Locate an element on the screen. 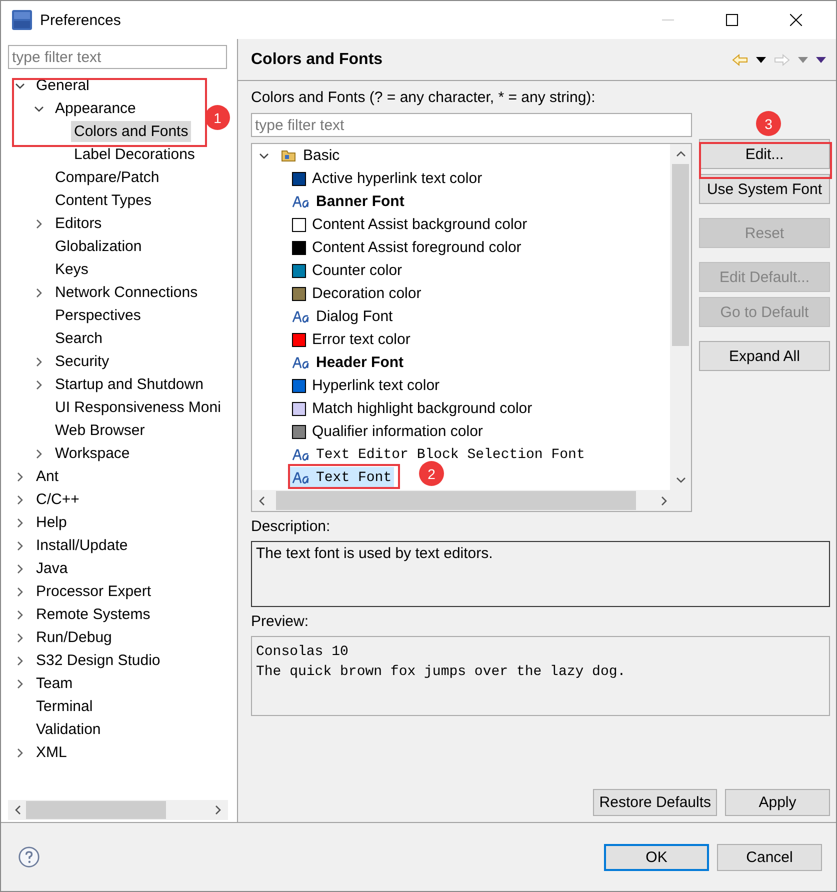 The height and width of the screenshot is (892, 837). tree-item: Globalization is located at coordinates (98, 246).